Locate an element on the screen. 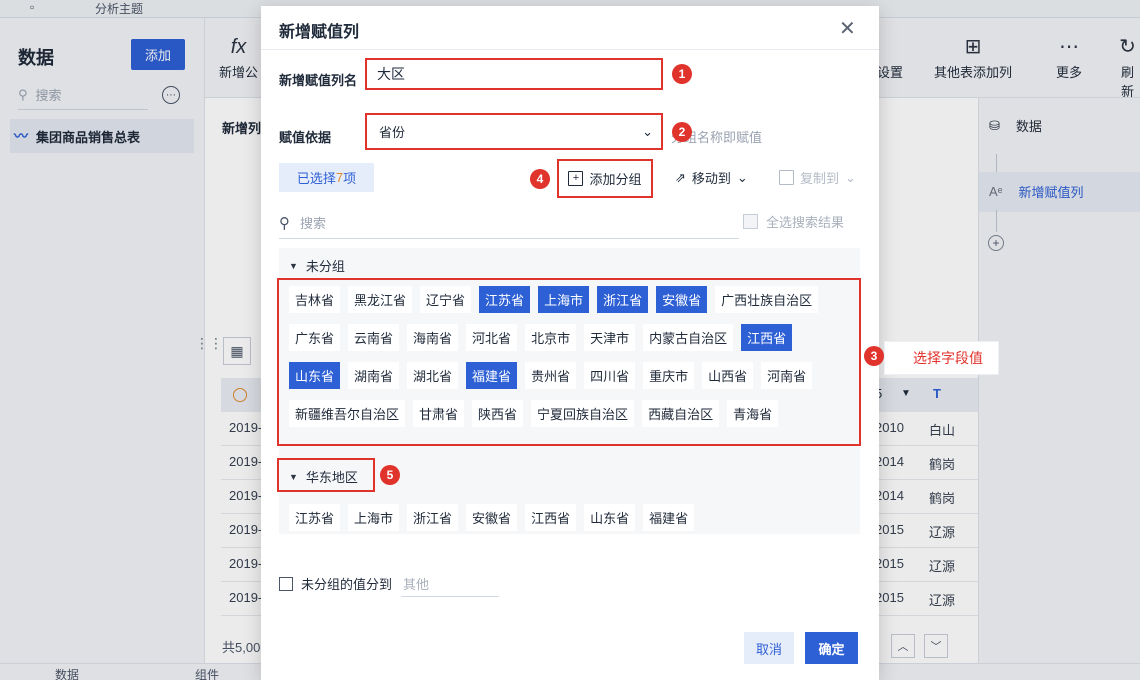  value-tag: 云南省 is located at coordinates (374, 337).